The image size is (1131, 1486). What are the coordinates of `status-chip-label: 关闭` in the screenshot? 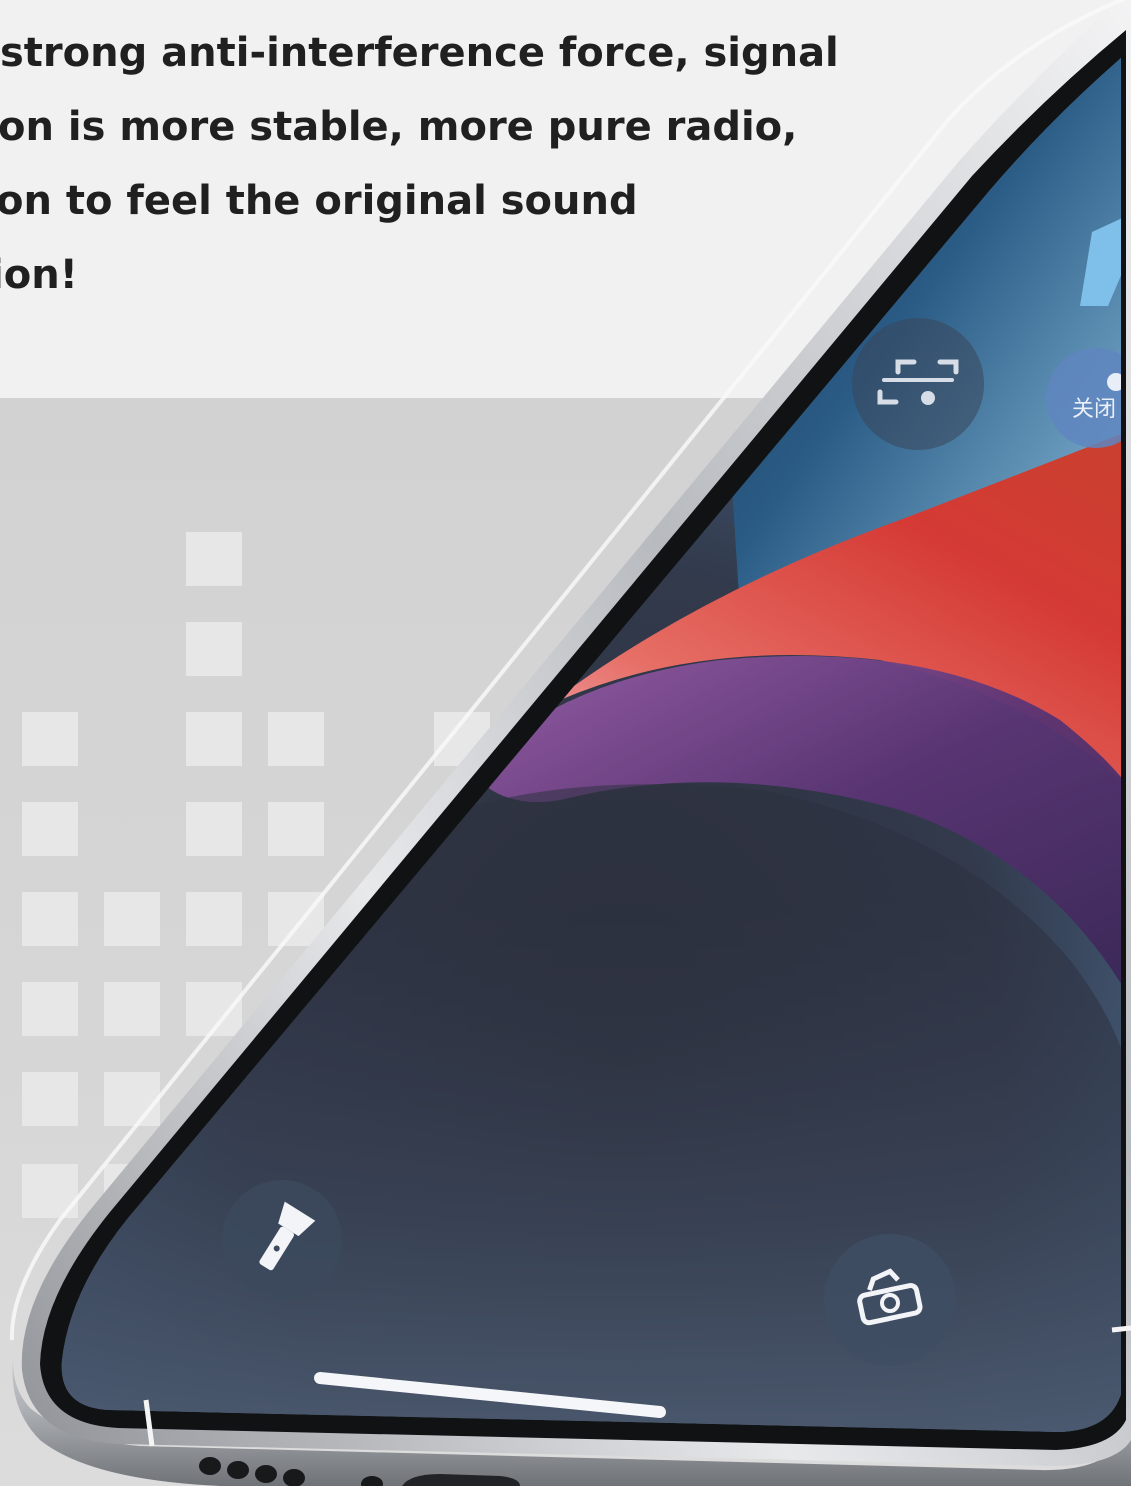 It's located at (1094, 409).